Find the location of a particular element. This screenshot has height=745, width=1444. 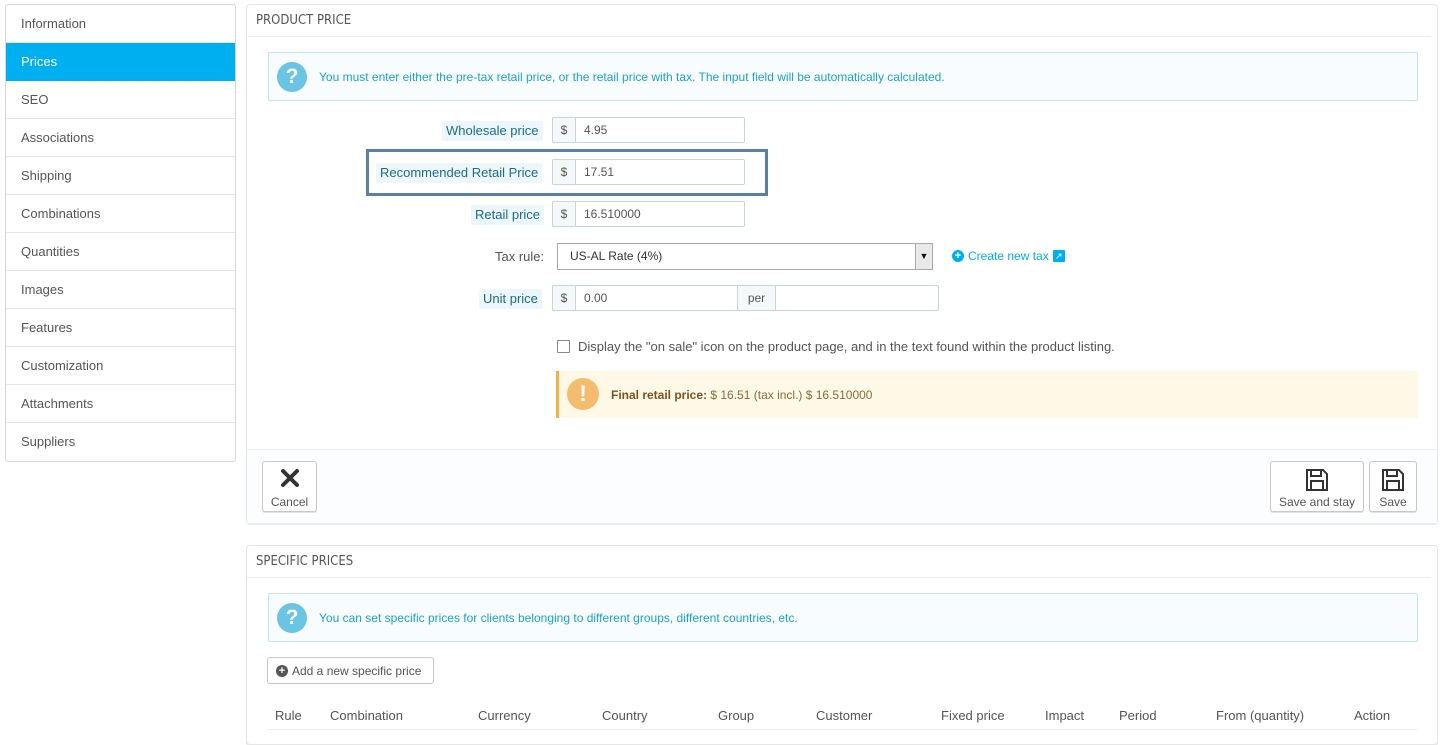

sidebar-item-associations: Associations is located at coordinates (120, 138).